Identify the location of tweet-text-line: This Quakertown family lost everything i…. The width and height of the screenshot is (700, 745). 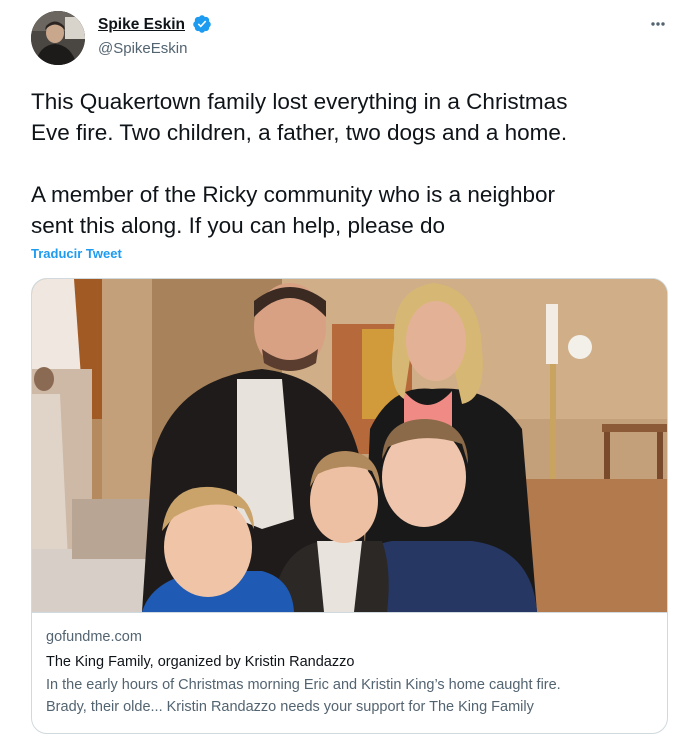
(299, 101).